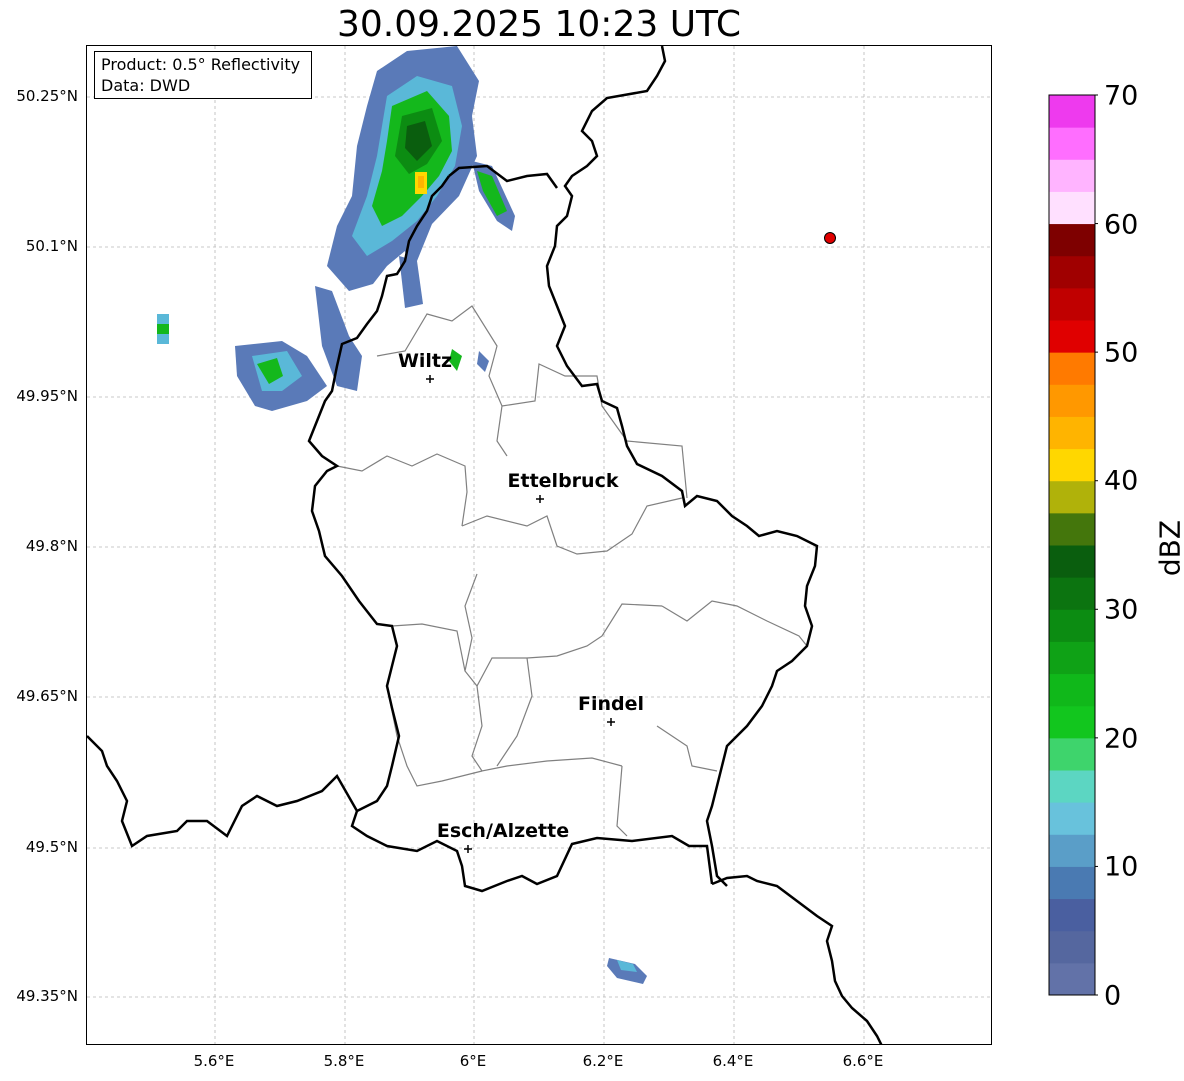 The height and width of the screenshot is (1081, 1184). What do you see at coordinates (214, 1061) in the screenshot?
I see `lon-tick-label: 5.6°E` at bounding box center [214, 1061].